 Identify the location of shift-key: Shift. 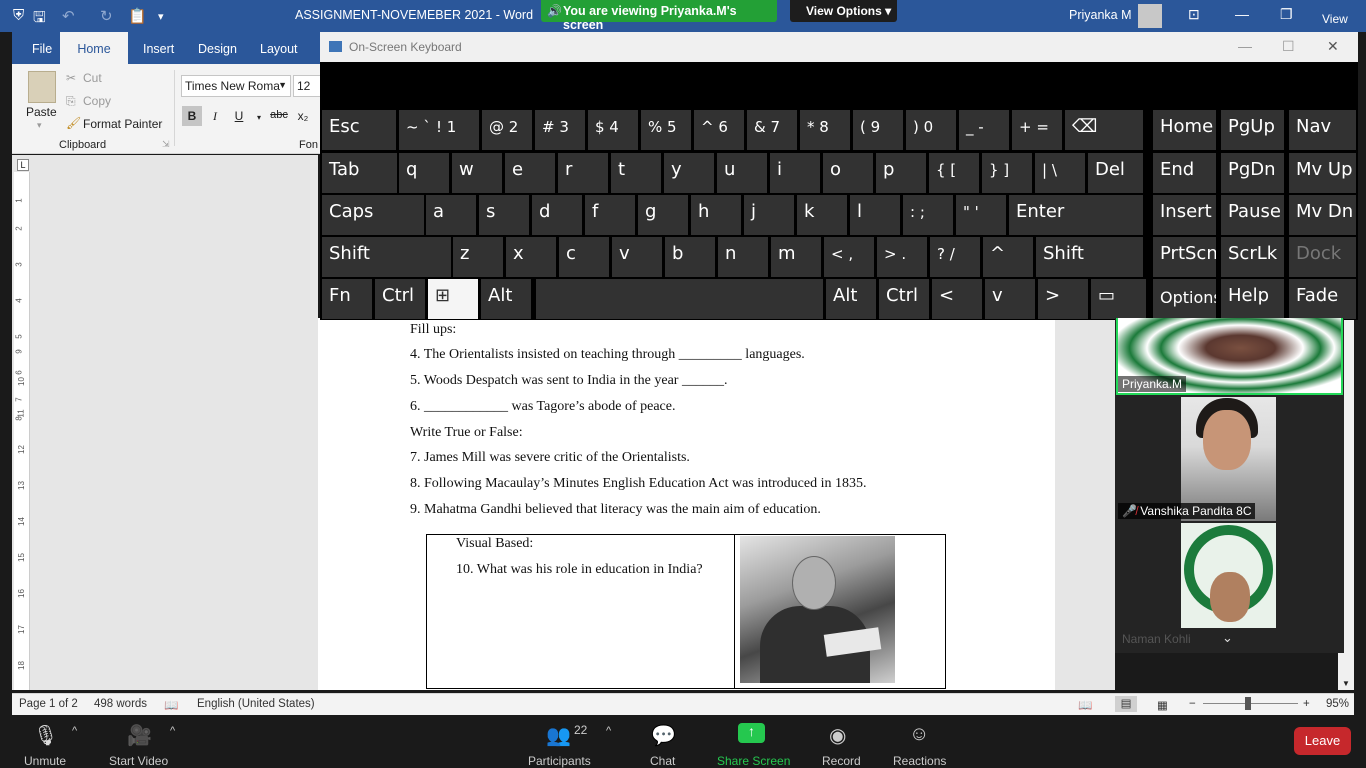
(386, 257).